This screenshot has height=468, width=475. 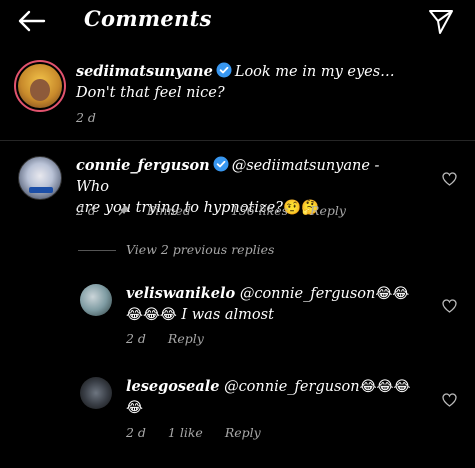 I want to click on caption-meta: 2 d, so click(x=95, y=117).